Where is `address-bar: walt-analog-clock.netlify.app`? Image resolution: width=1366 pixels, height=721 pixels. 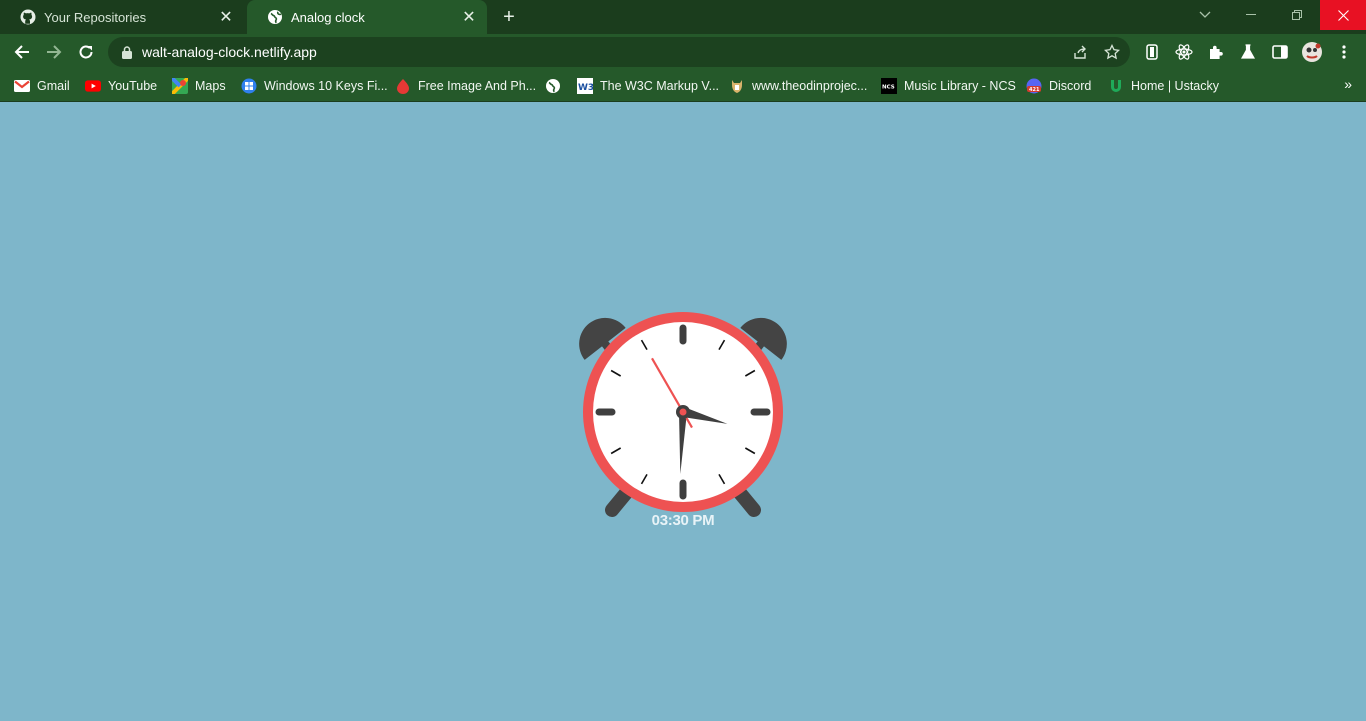
address-bar: walt-analog-clock.netlify.app is located at coordinates (619, 52).